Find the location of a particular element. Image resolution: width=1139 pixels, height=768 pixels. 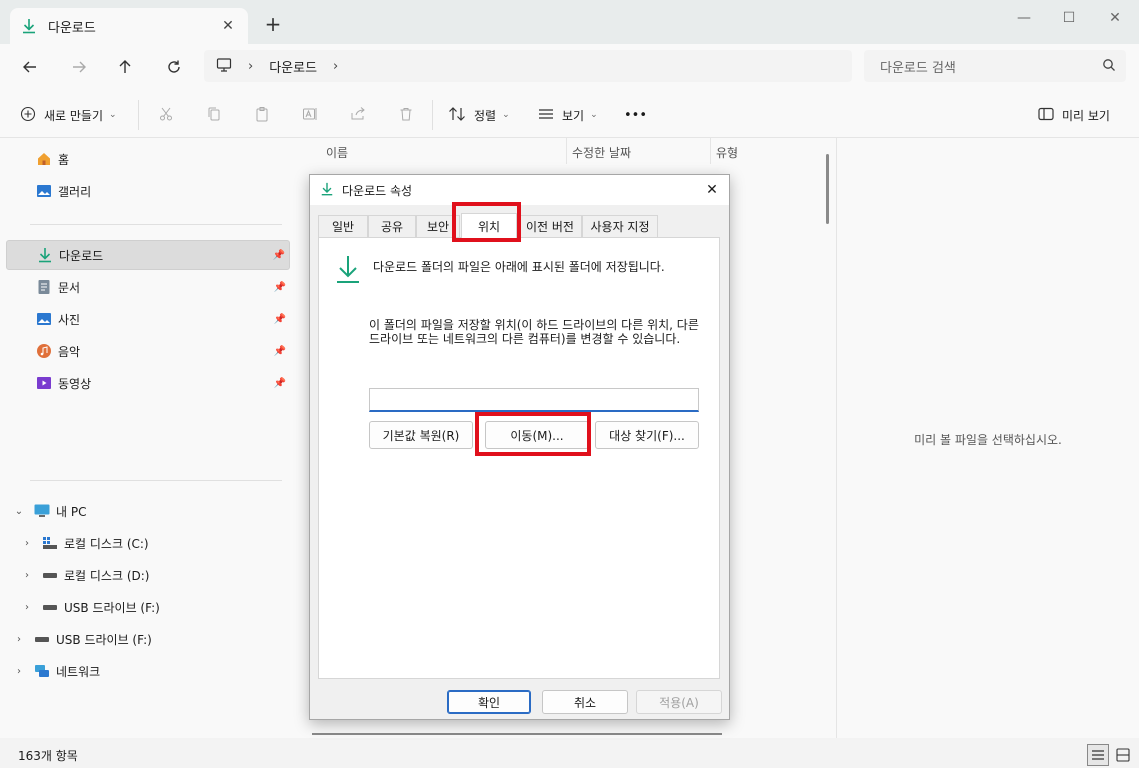

column-header-modified: 수정한 날짜 is located at coordinates (601, 152).